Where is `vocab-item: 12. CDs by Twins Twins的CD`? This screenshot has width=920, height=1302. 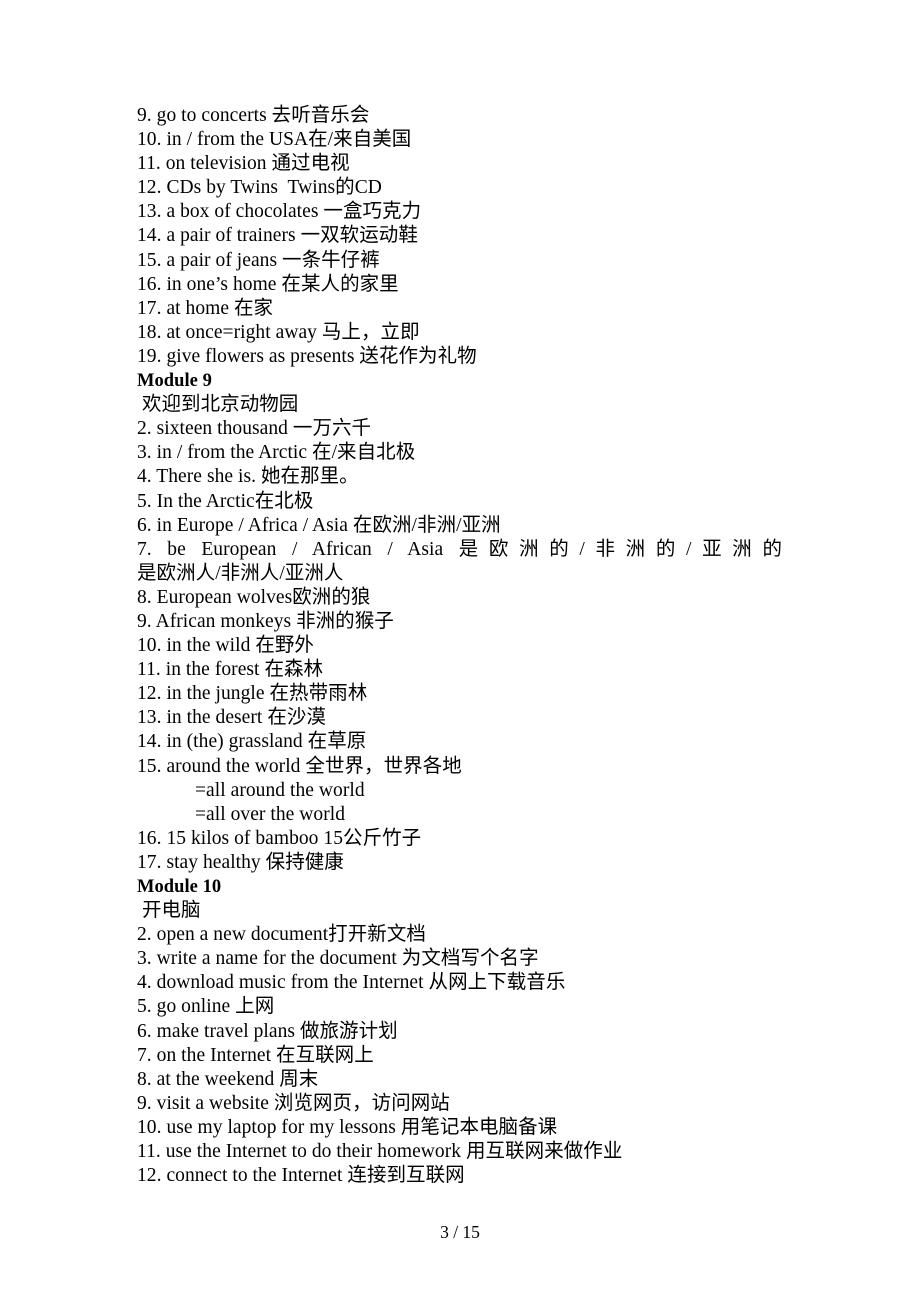
vocab-item: 12. CDs by Twins Twins的CD is located at coordinates (259, 188).